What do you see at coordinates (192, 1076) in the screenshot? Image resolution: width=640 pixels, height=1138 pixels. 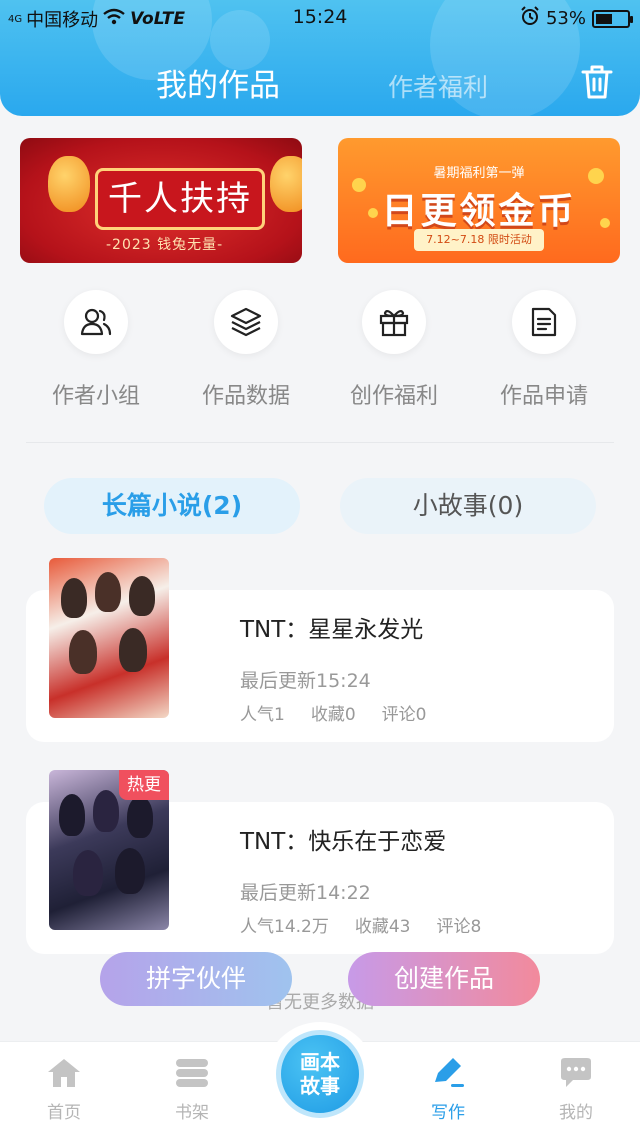 I see `bookshelf-icon` at bounding box center [192, 1076].